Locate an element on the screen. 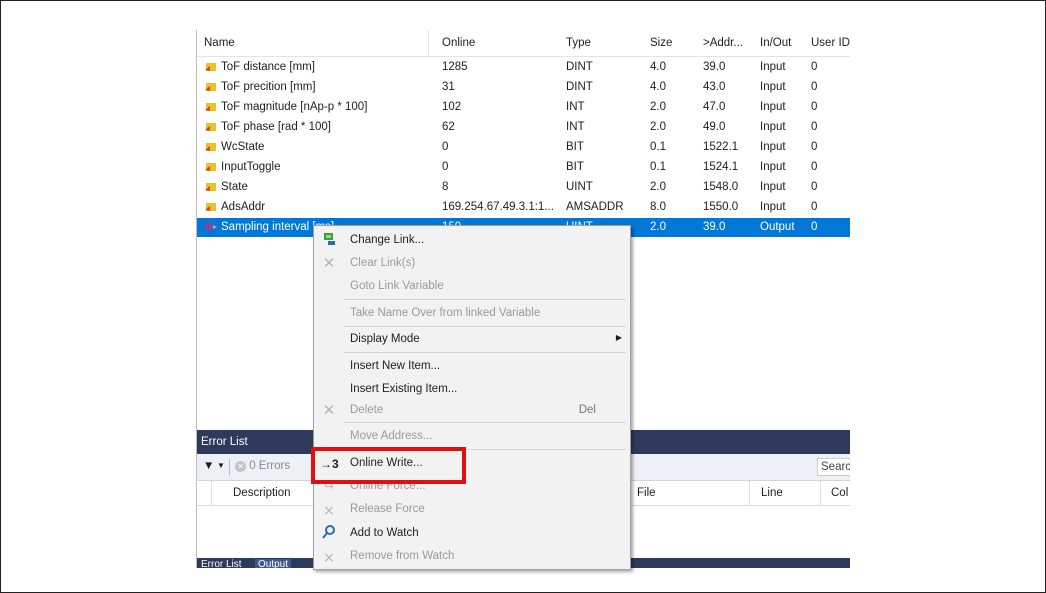  cell-addr: 49.0 is located at coordinates (714, 127).